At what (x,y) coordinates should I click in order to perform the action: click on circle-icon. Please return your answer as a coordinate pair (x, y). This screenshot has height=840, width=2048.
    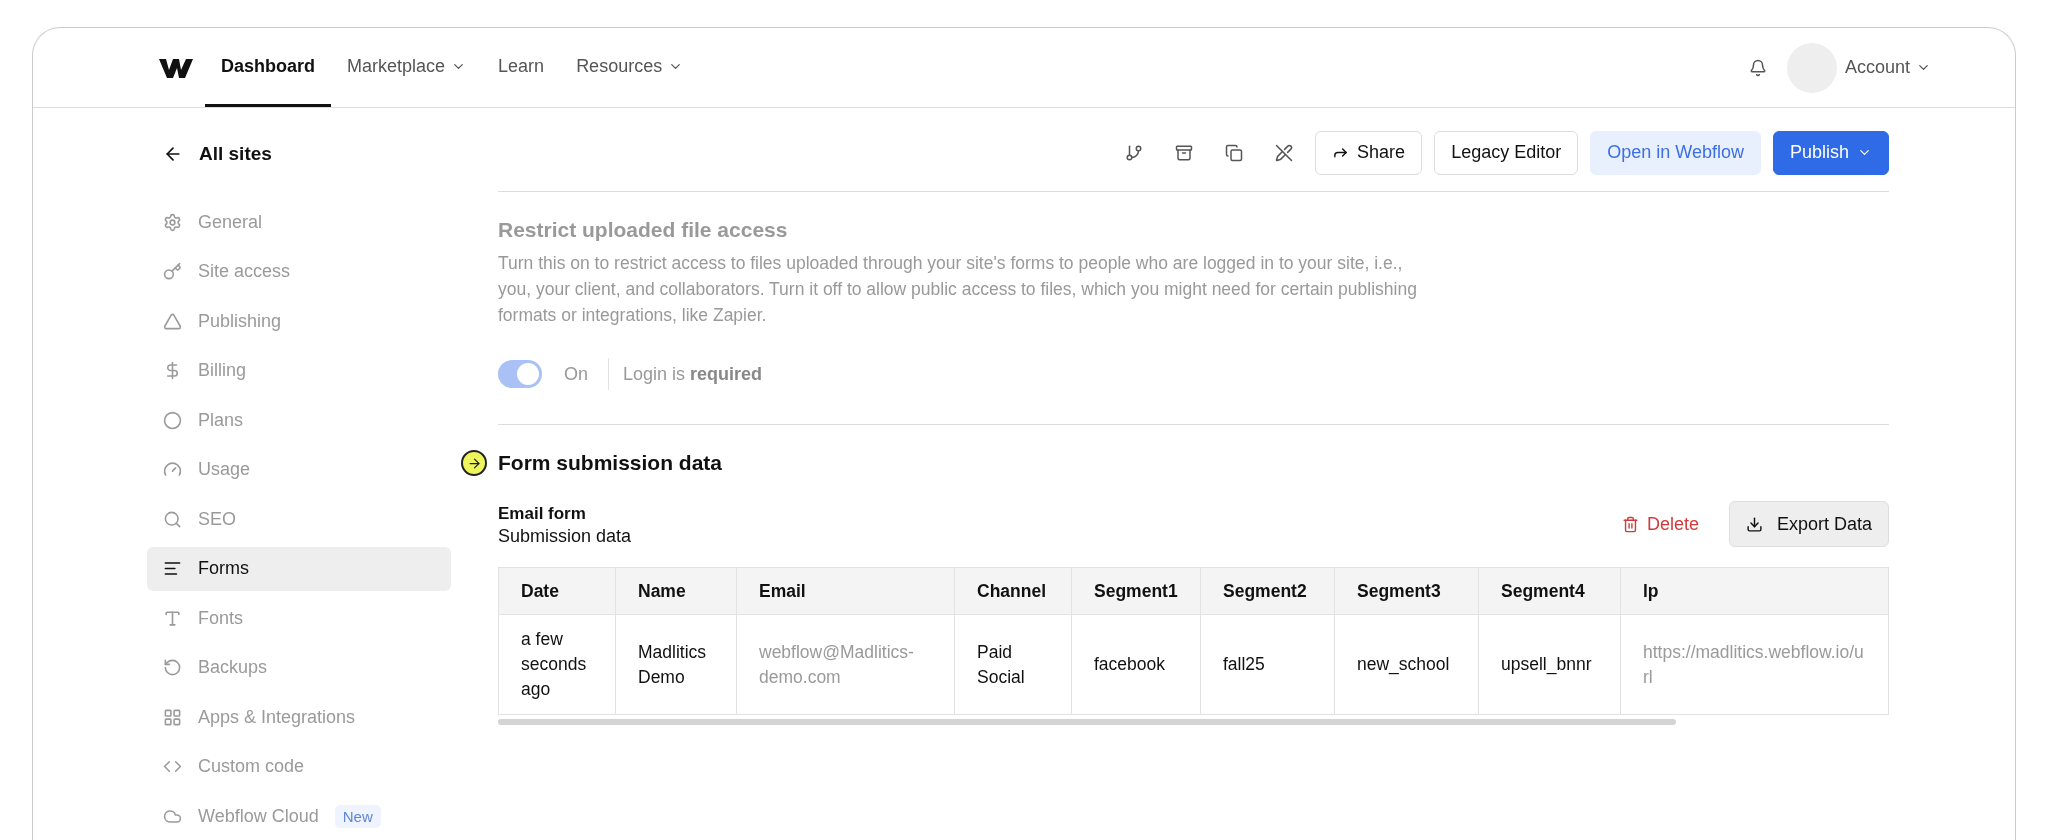
    Looking at the image, I should click on (172, 420).